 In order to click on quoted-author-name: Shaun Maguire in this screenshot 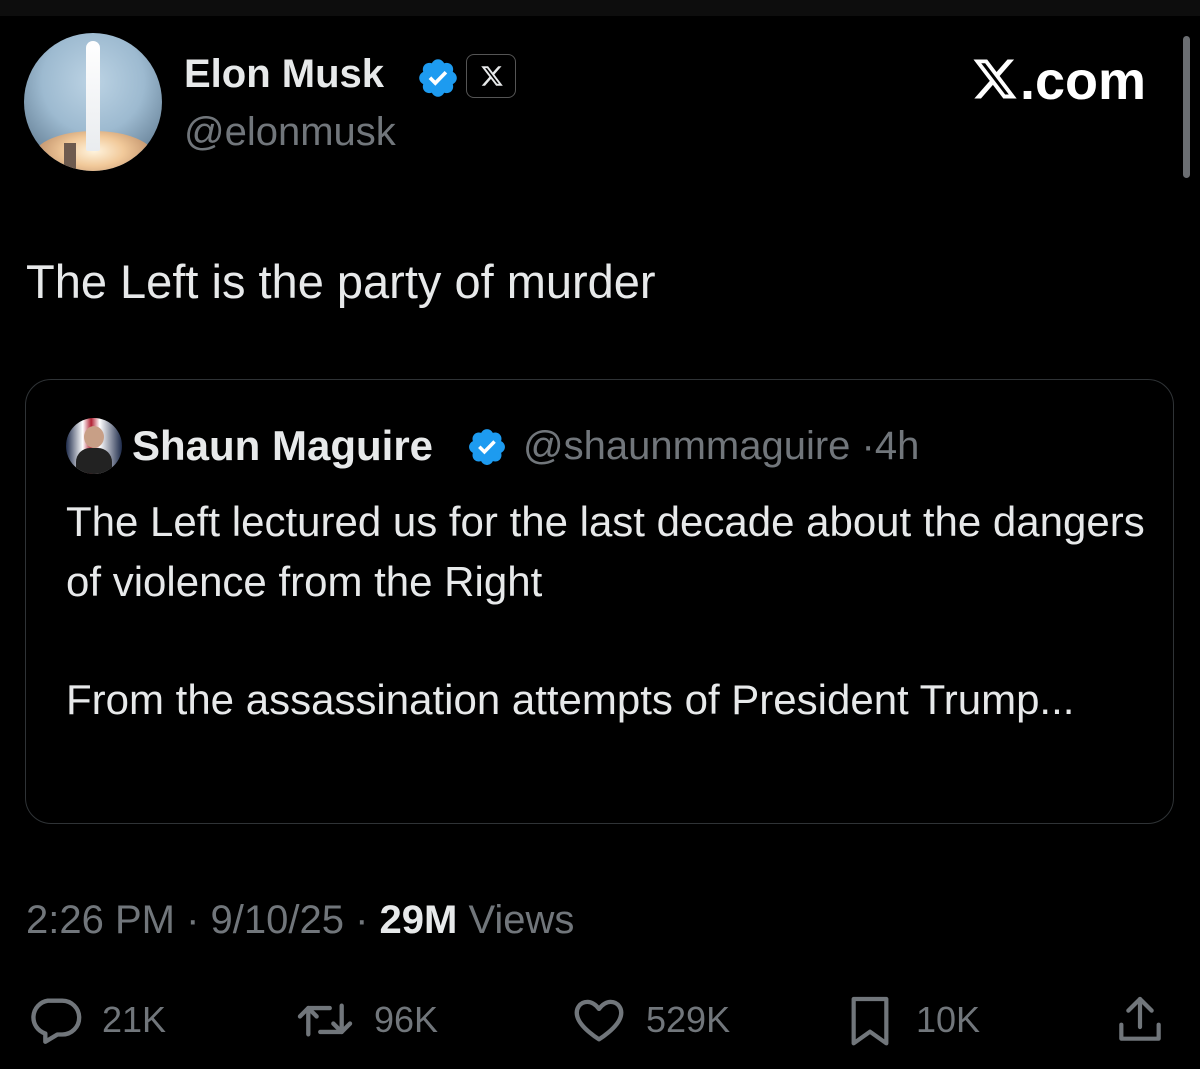, I will do `click(282, 446)`.